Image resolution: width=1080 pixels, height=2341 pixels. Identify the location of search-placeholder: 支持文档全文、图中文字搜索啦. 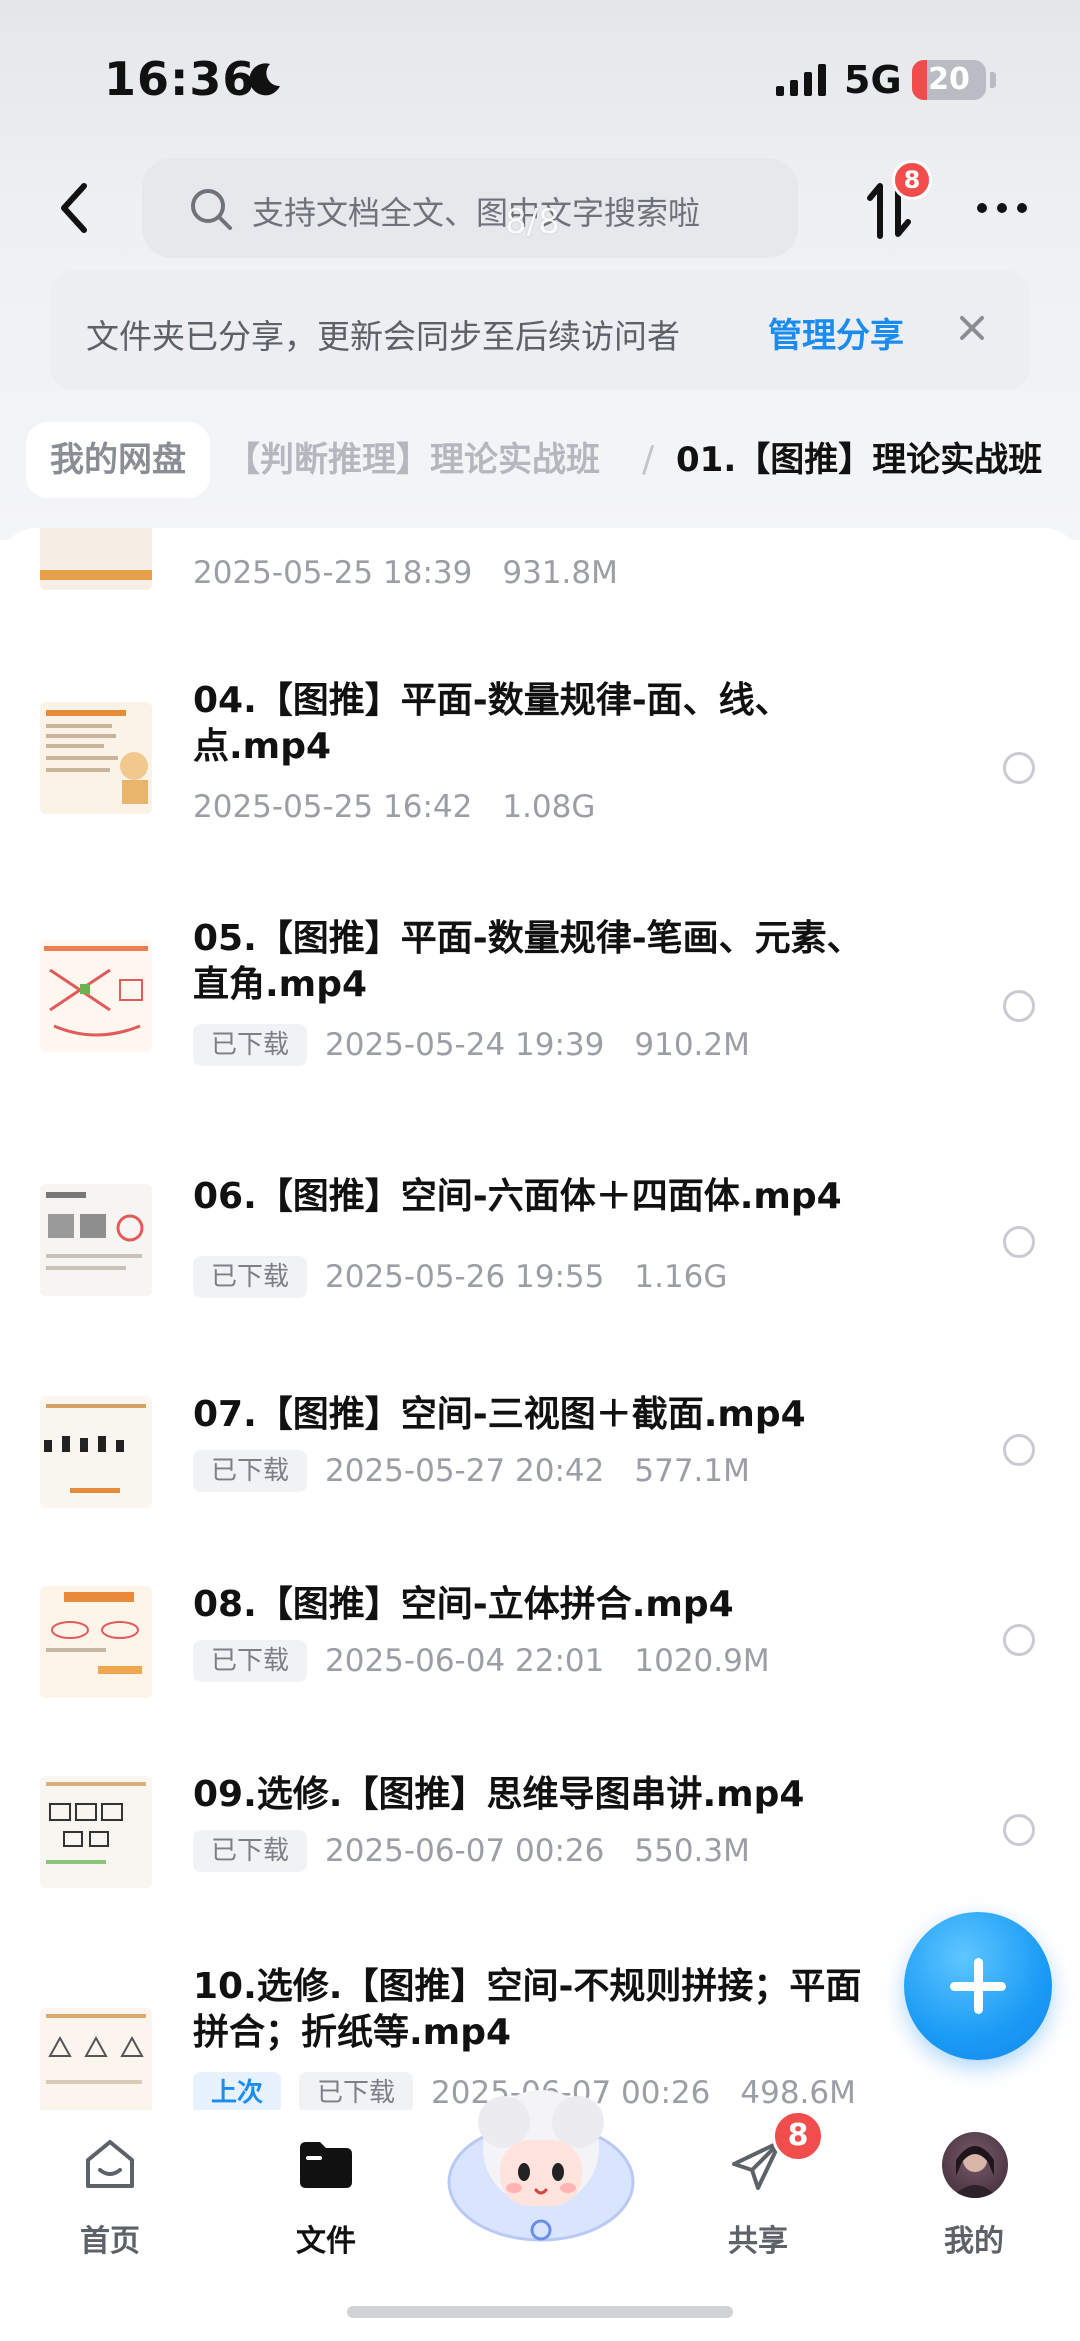
(476, 213).